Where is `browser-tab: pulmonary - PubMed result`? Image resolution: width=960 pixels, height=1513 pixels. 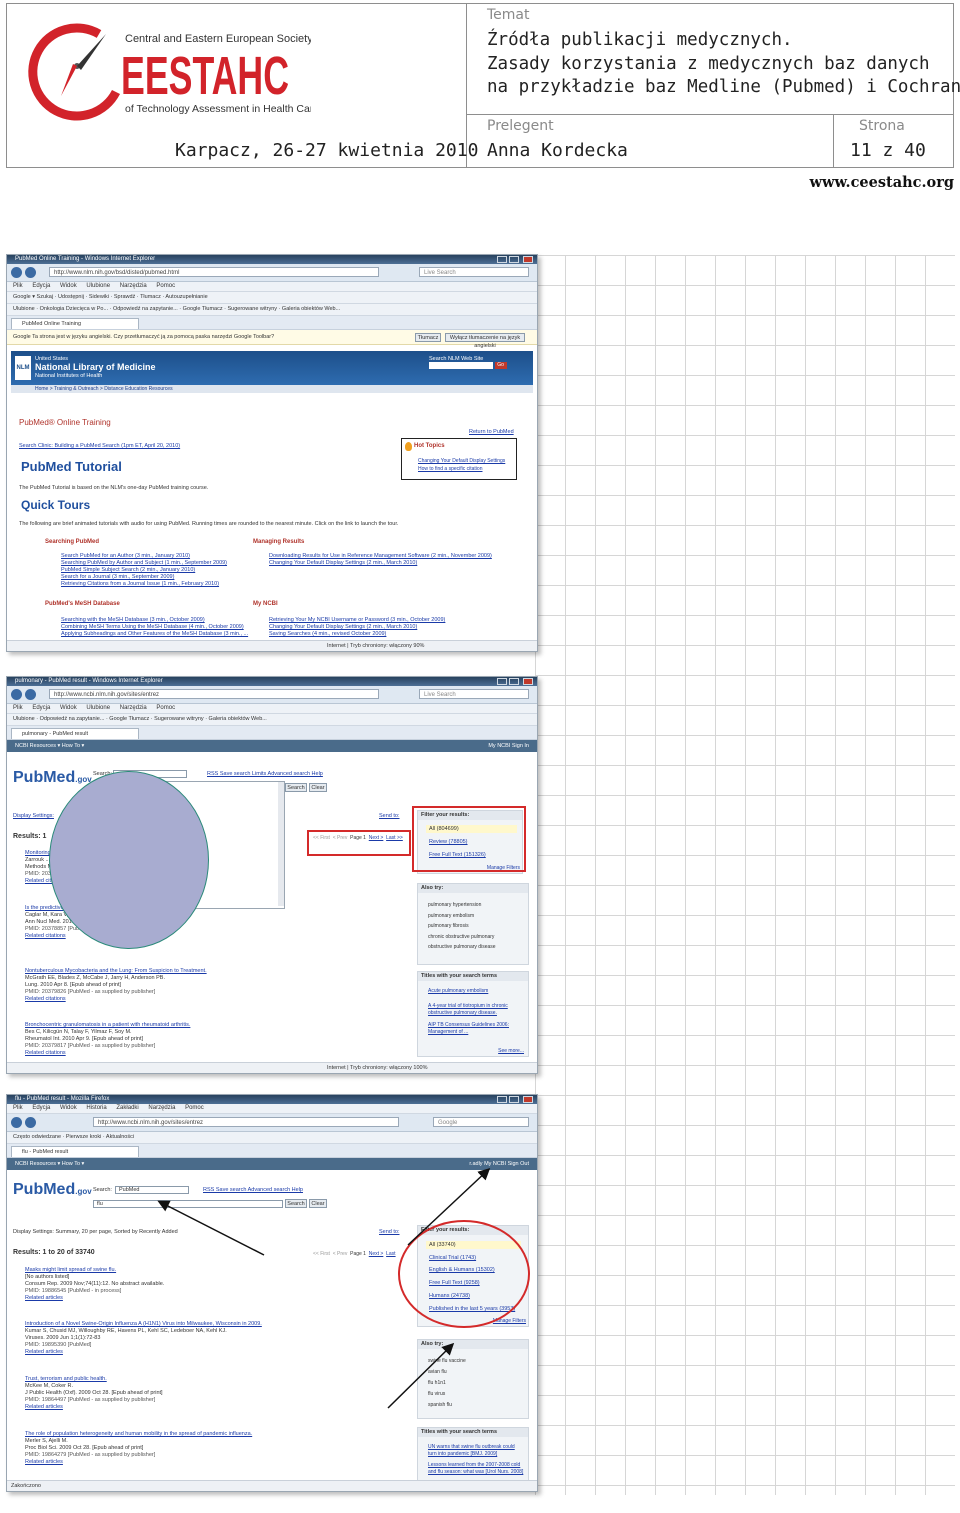
browser-tab: pulmonary - PubMed result is located at coordinates (75, 733).